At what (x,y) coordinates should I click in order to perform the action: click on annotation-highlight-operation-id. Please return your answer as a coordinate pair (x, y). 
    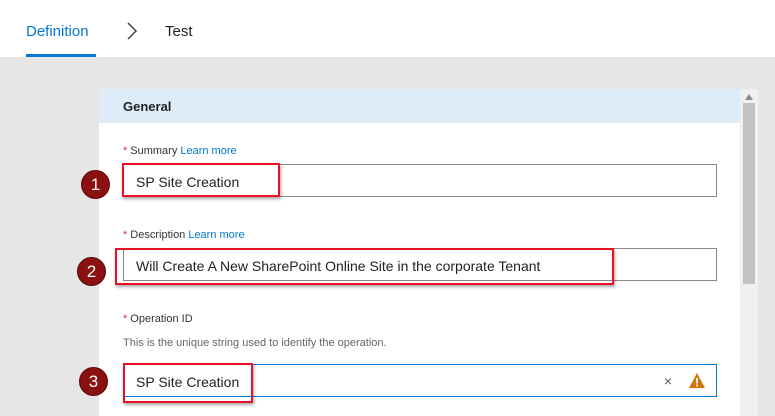
    Looking at the image, I should click on (188, 383).